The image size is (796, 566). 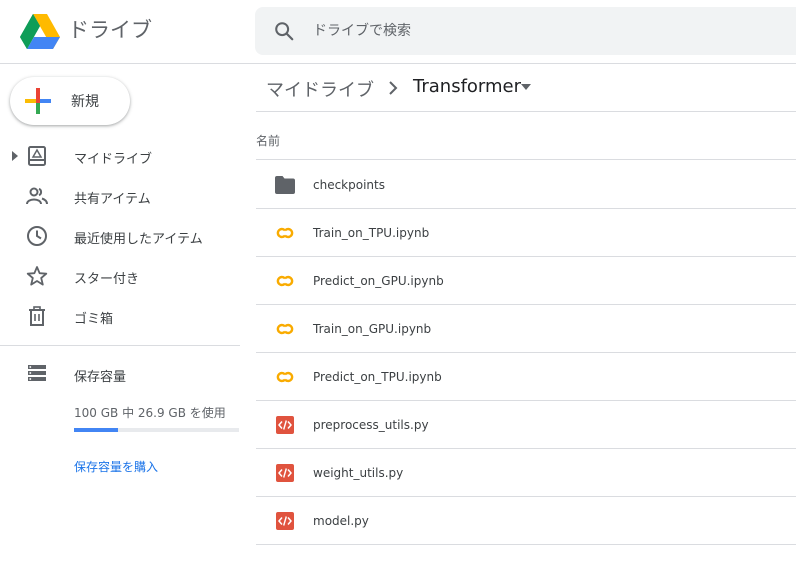 What do you see at coordinates (40, 31) in the screenshot?
I see `drive-logo-icon` at bounding box center [40, 31].